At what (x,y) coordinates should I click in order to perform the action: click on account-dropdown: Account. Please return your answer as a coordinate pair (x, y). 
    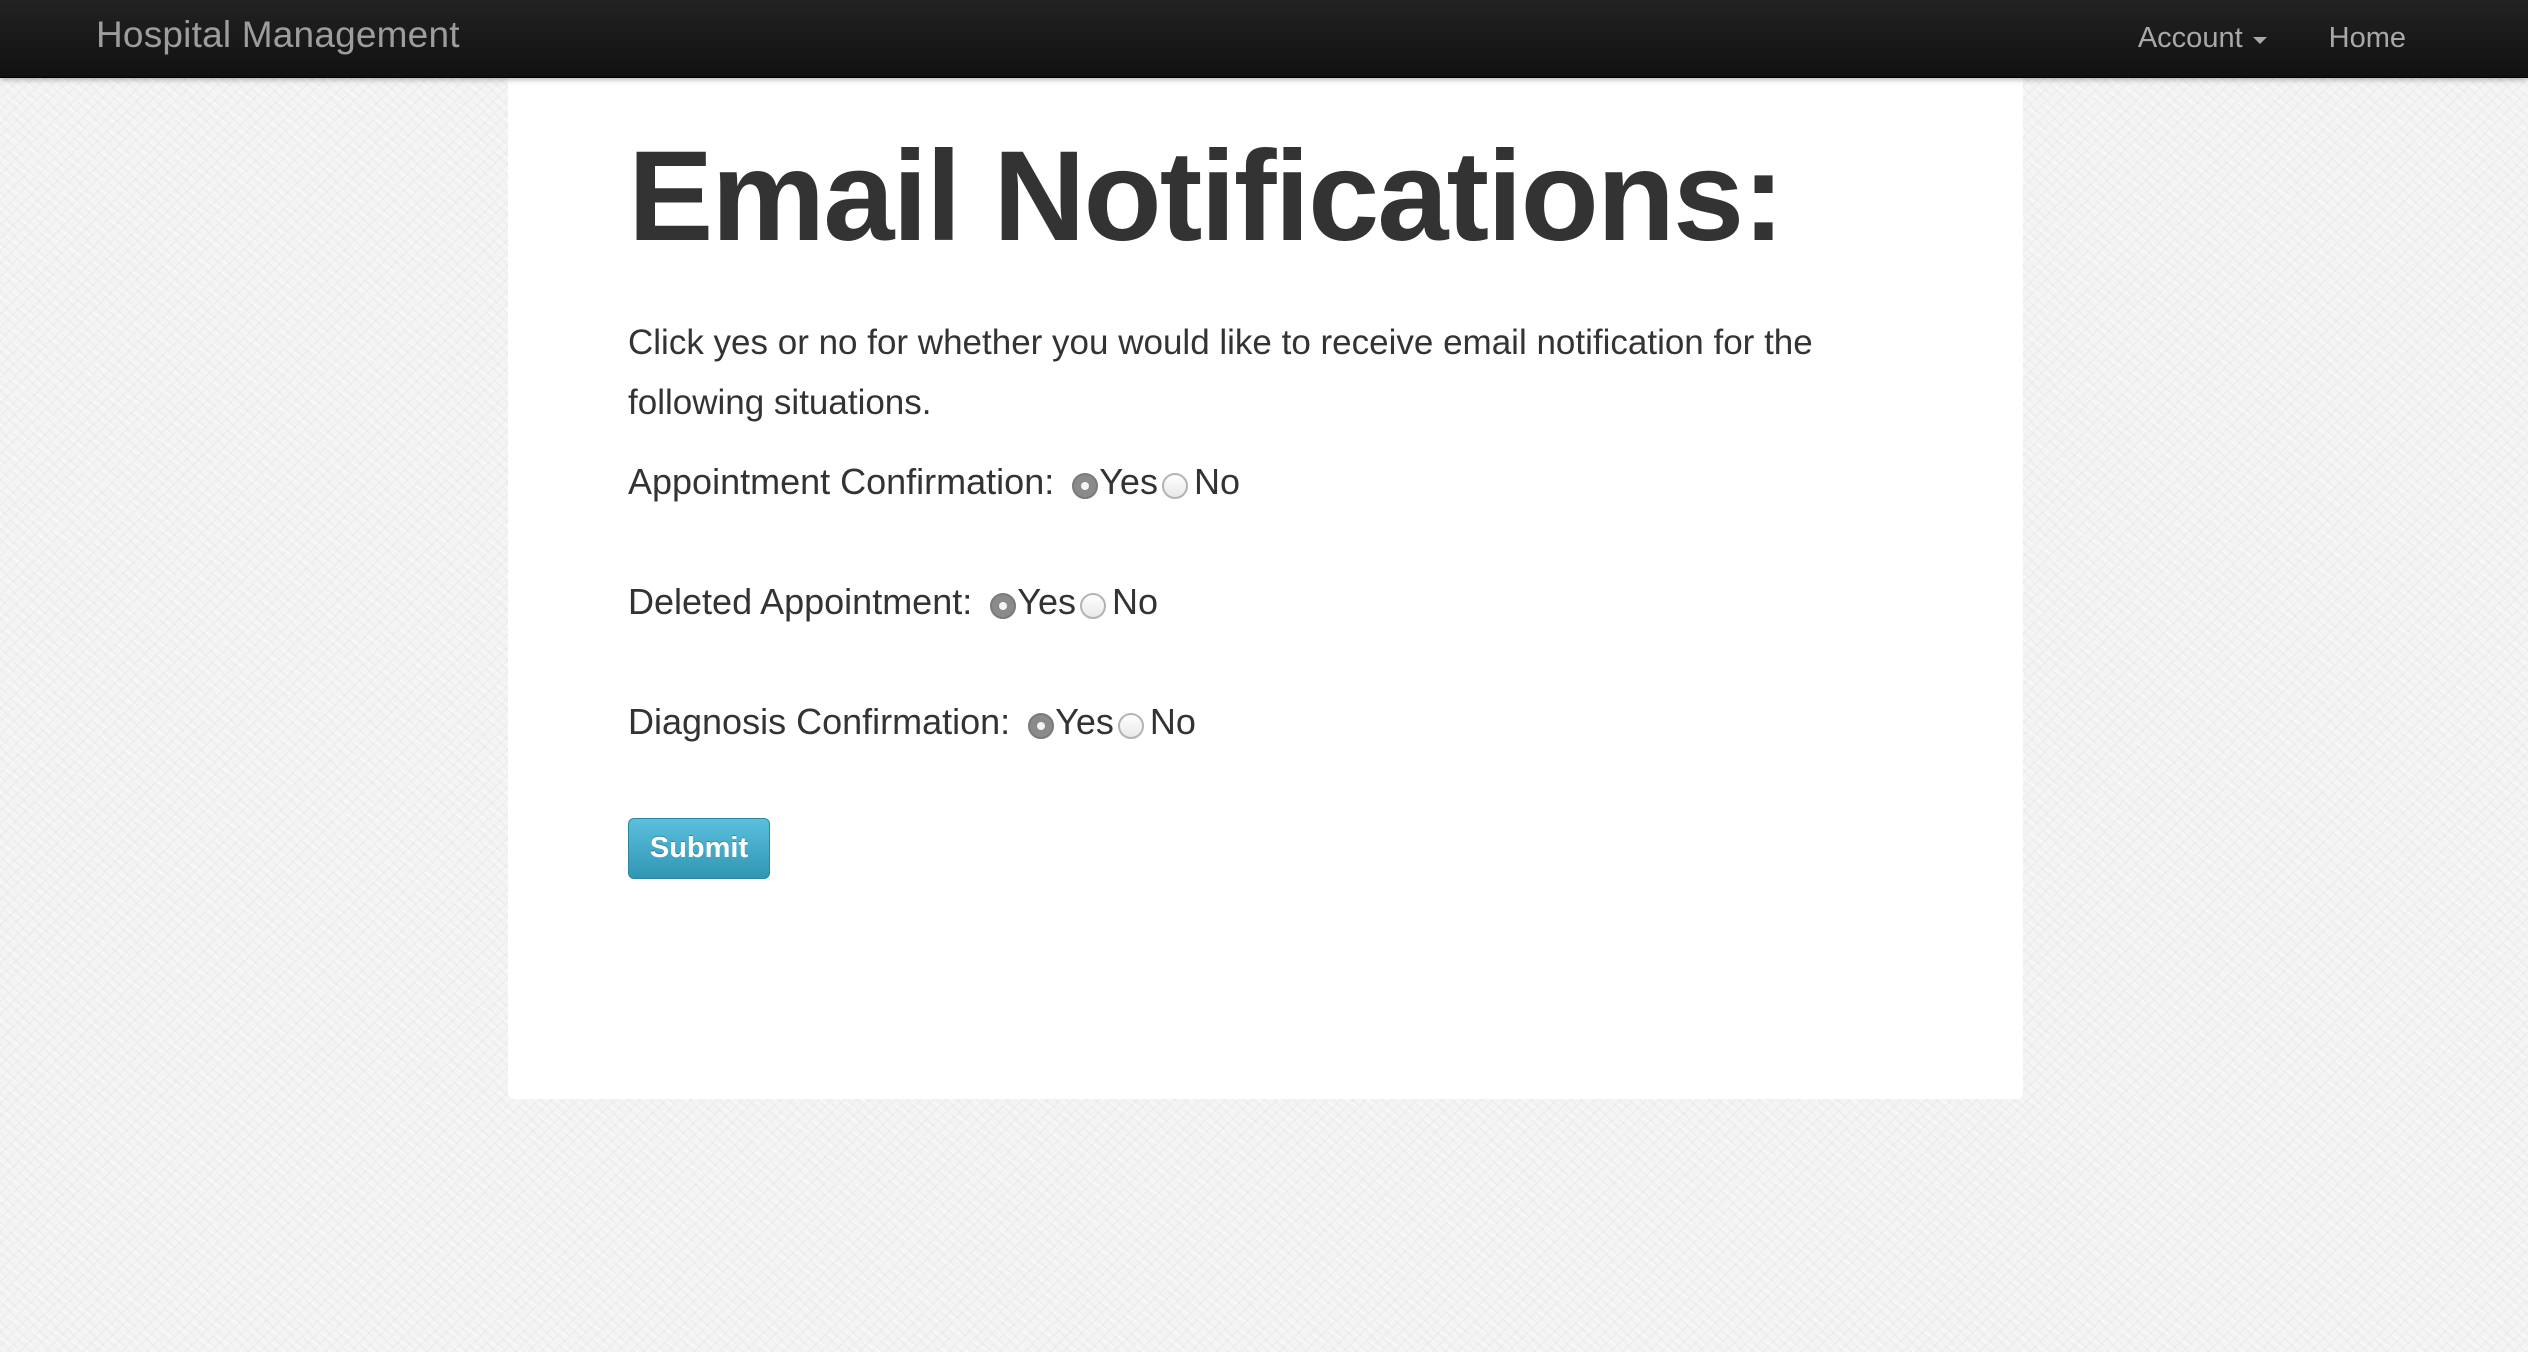
    Looking at the image, I should click on (2202, 38).